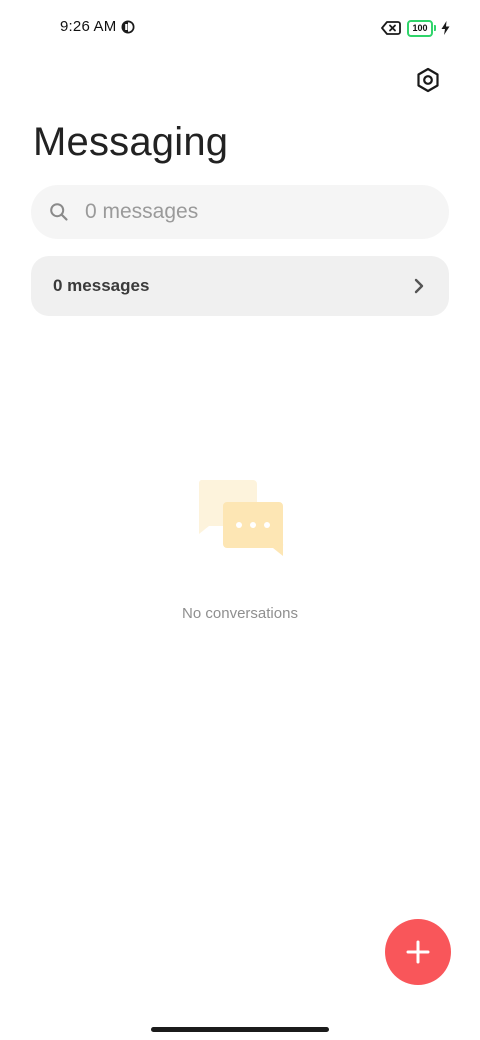 Image resolution: width=480 pixels, height=1040 pixels. Describe the element at coordinates (240, 613) in the screenshot. I see `empty-state-text: No conversations` at that location.